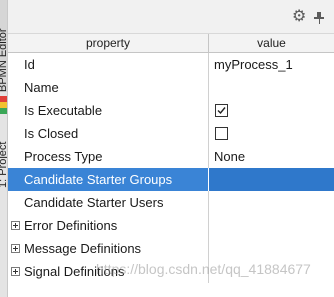  What do you see at coordinates (108, 87) in the screenshot?
I see `property-cell: Name` at bounding box center [108, 87].